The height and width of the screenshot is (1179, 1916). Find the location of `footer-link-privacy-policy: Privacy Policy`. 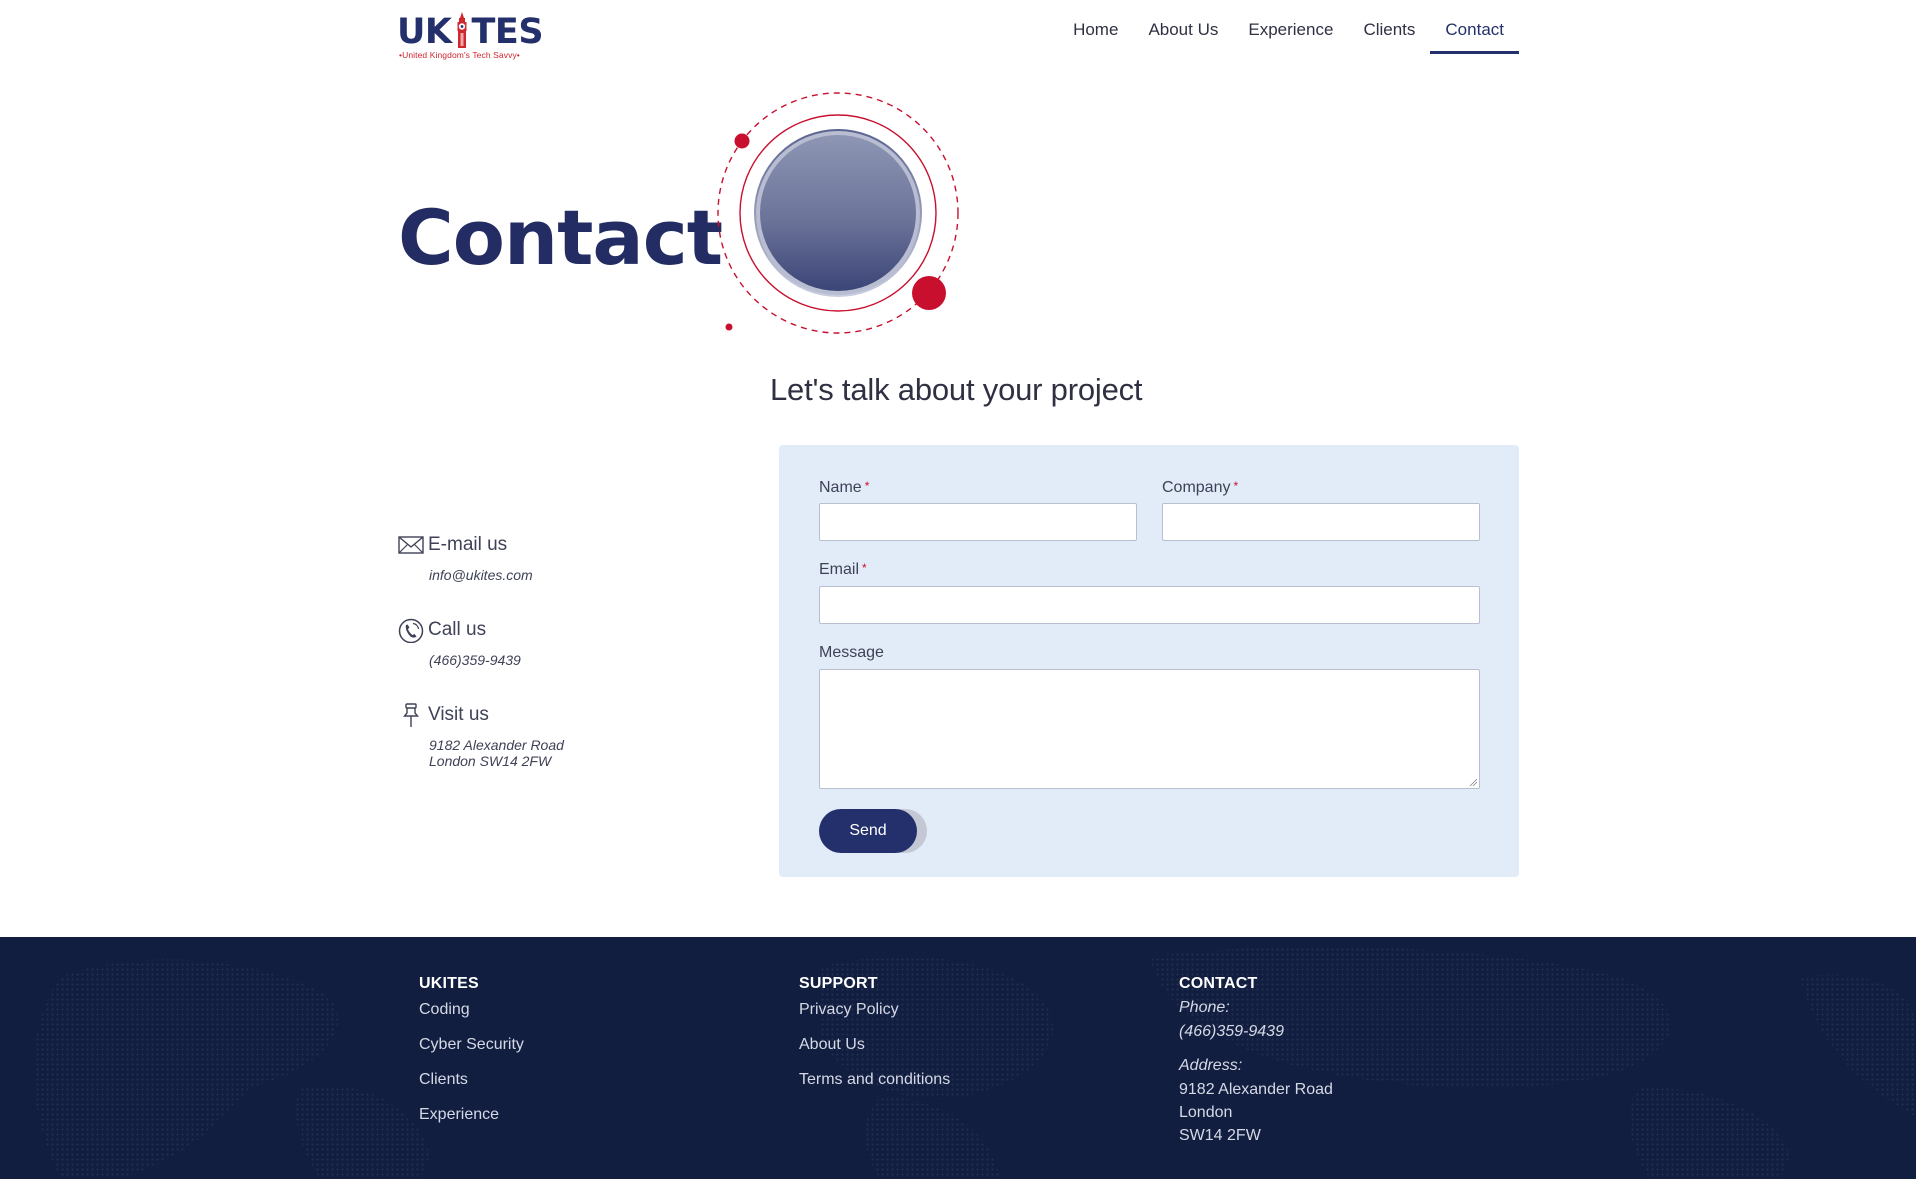

footer-link-privacy-policy: Privacy Policy is located at coordinates (874, 1010).